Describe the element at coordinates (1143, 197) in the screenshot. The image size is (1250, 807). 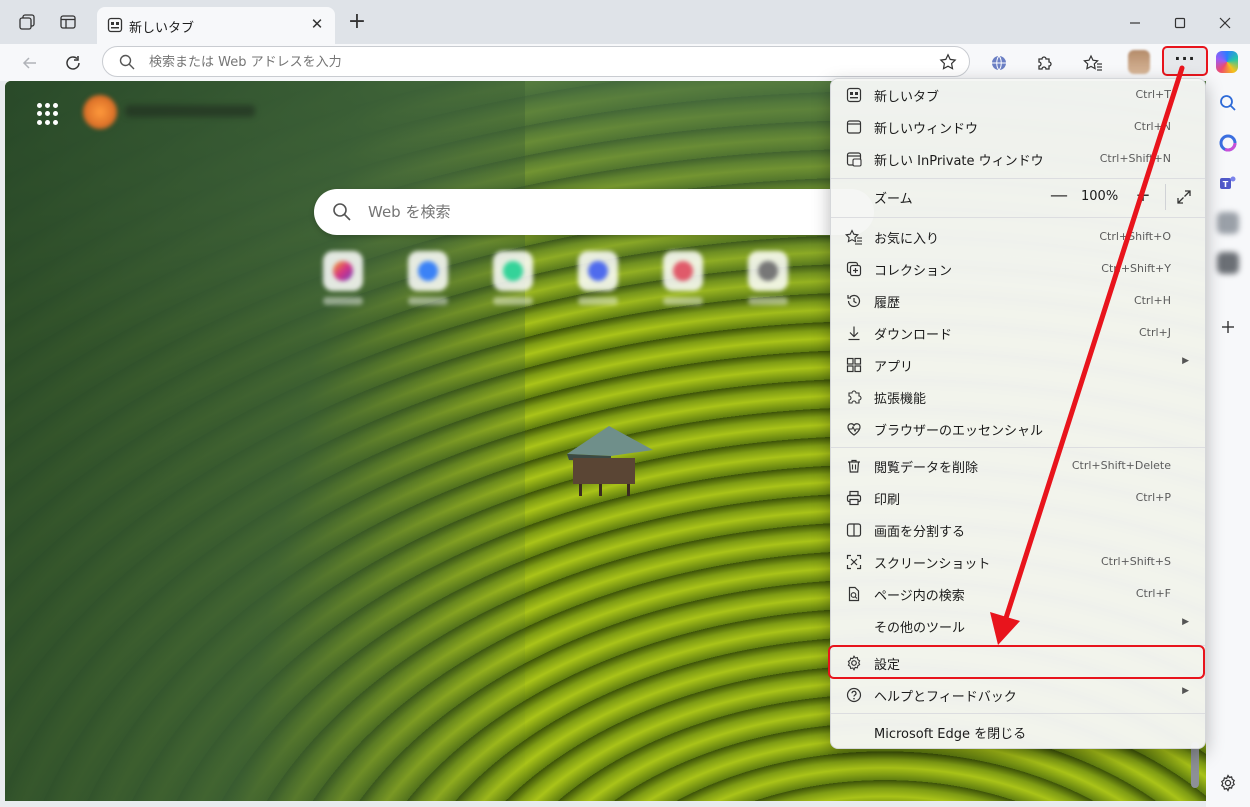
I see `zoom-in-button: +` at that location.